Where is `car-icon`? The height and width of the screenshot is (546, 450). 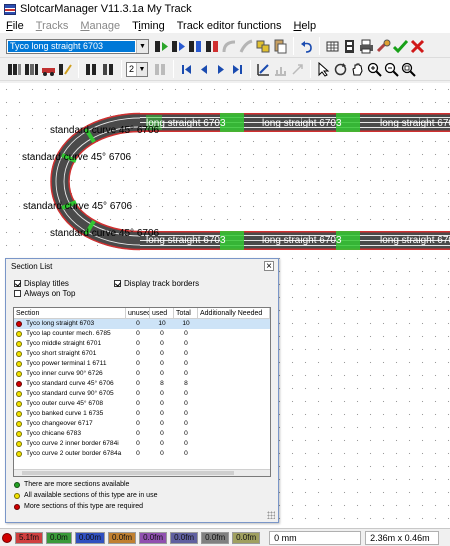 car-icon is located at coordinates (48, 69).